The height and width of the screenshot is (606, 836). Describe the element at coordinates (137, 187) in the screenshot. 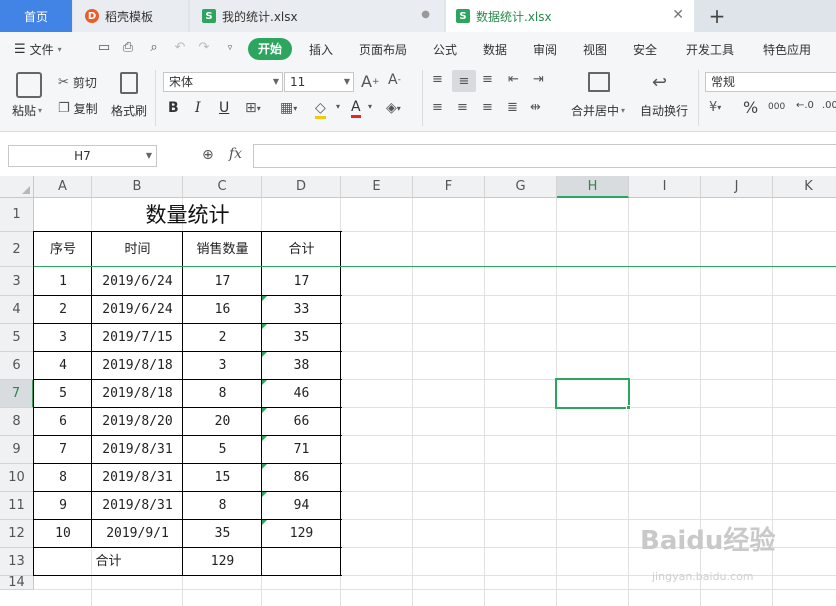

I see `column-header-b: B` at that location.